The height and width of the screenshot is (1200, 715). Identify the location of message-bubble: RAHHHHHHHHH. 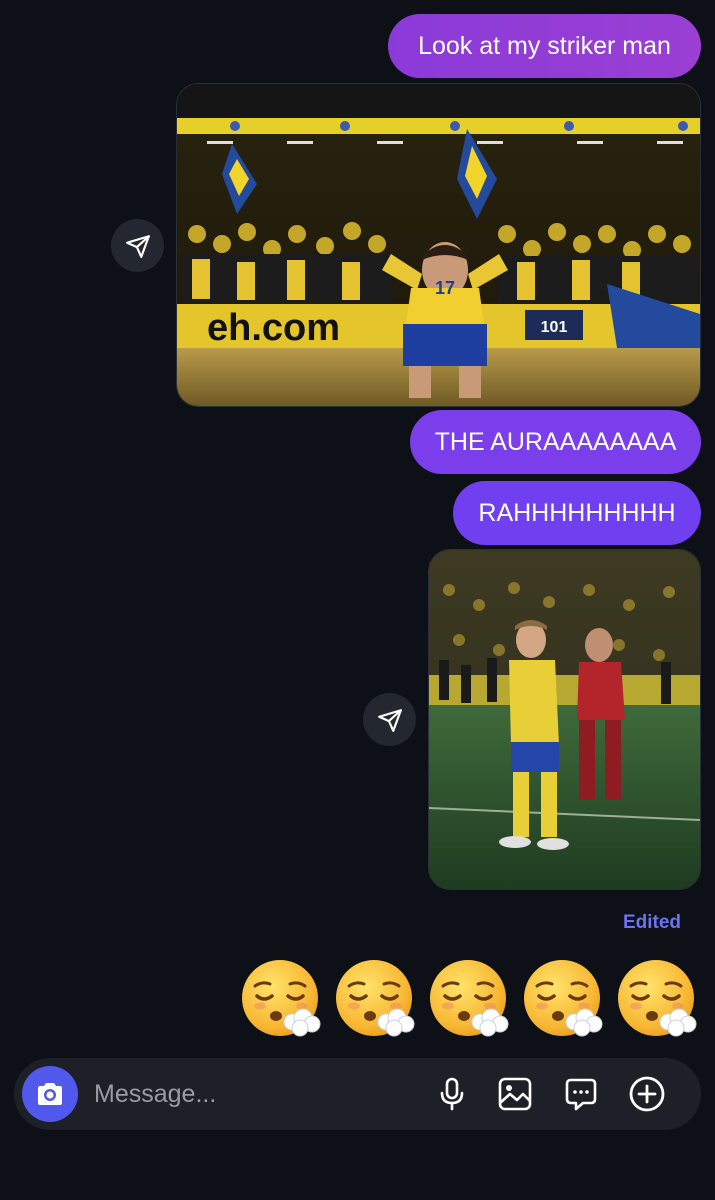
(577, 513).